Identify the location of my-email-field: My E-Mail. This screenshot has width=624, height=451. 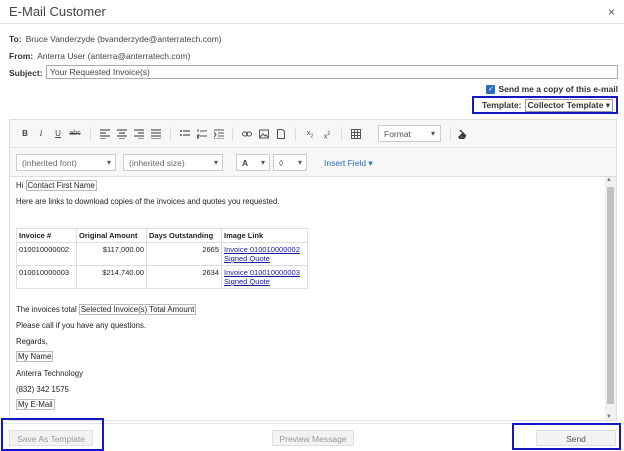
(35, 404).